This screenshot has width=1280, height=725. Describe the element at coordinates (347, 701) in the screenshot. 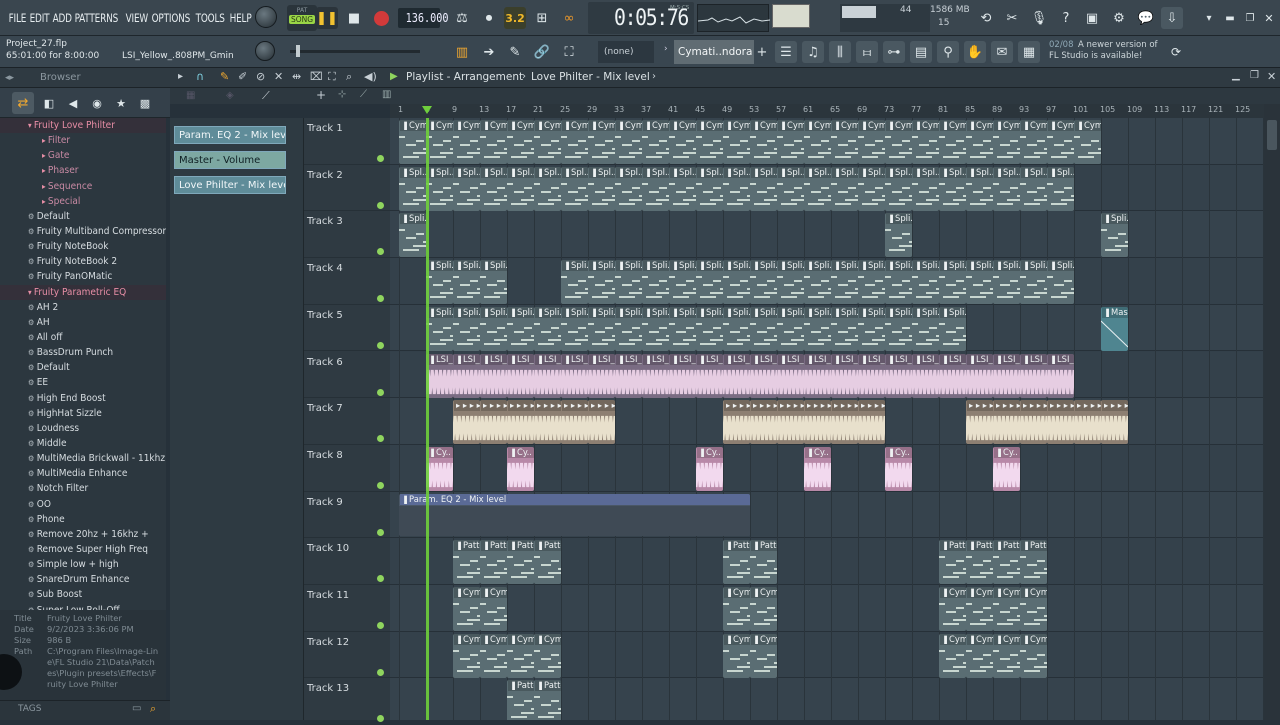

I see `track-header: Track 13` at that location.